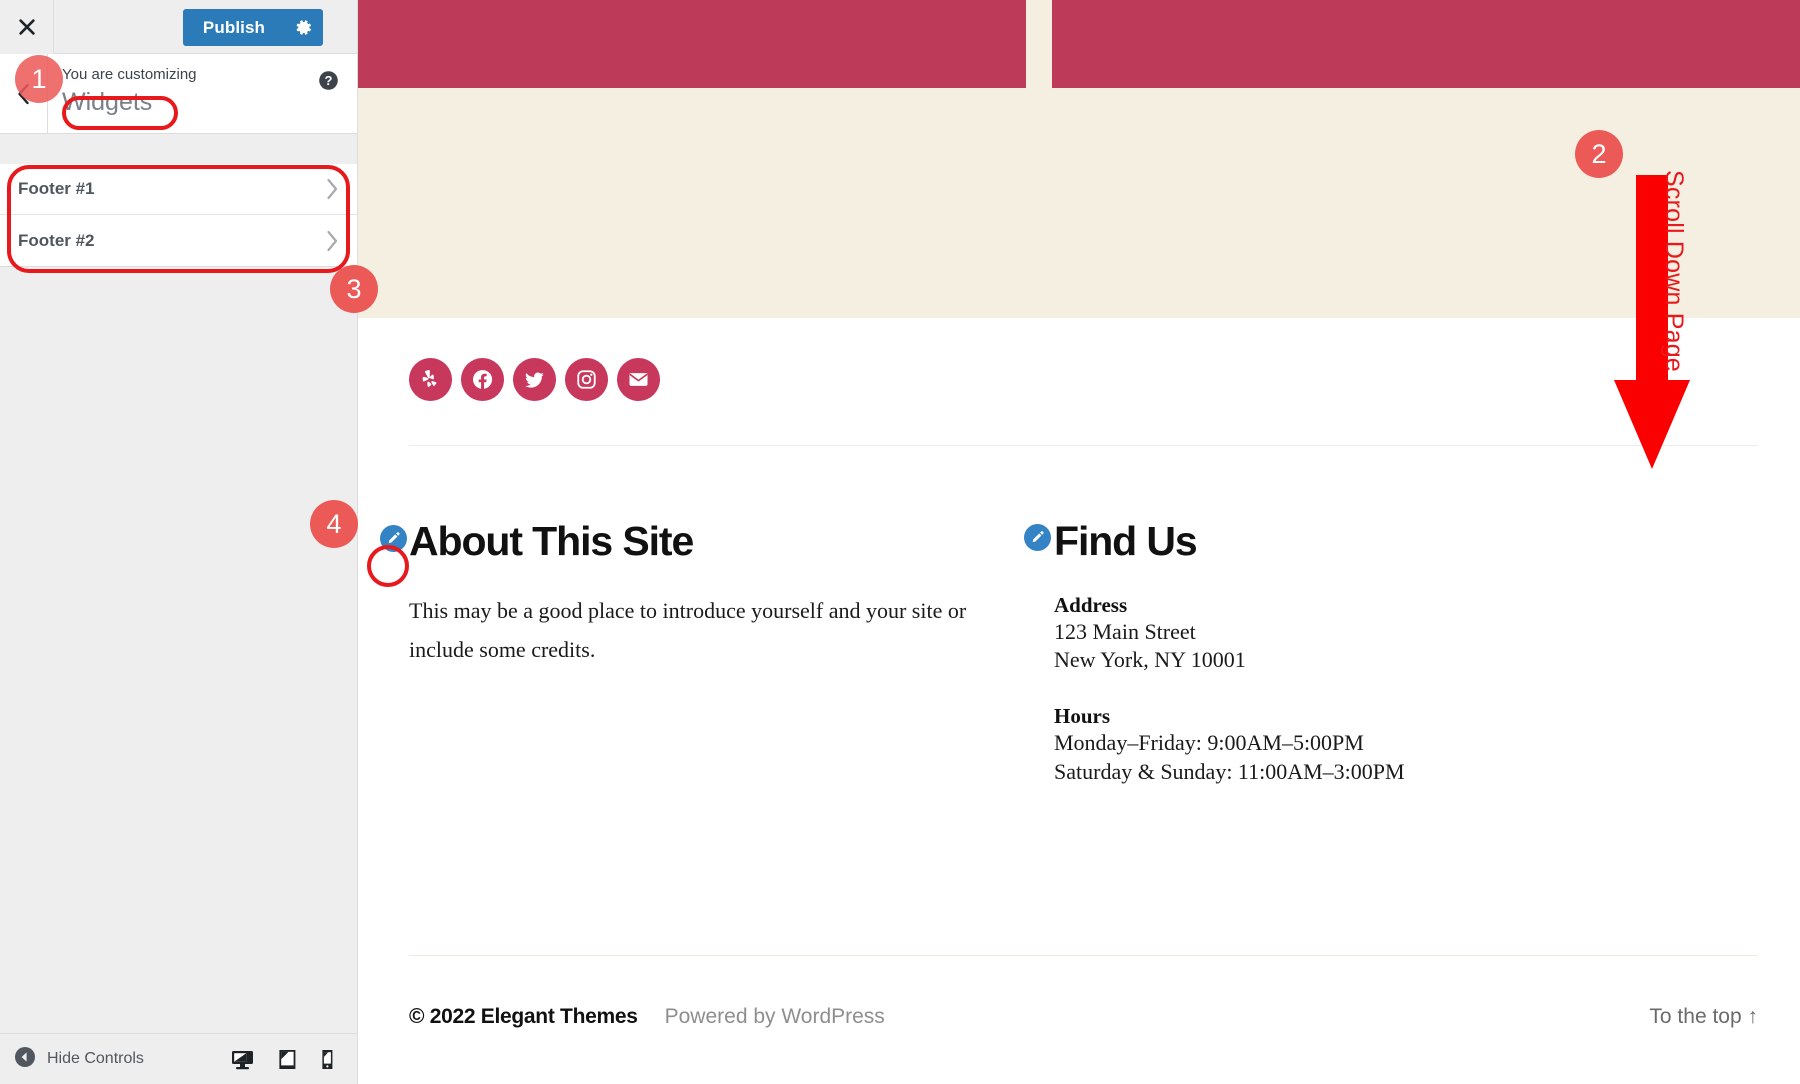 The width and height of the screenshot is (1800, 1084). What do you see at coordinates (523, 1016) in the screenshot?
I see `copyright-text: © 2022 Elegant Themes` at bounding box center [523, 1016].